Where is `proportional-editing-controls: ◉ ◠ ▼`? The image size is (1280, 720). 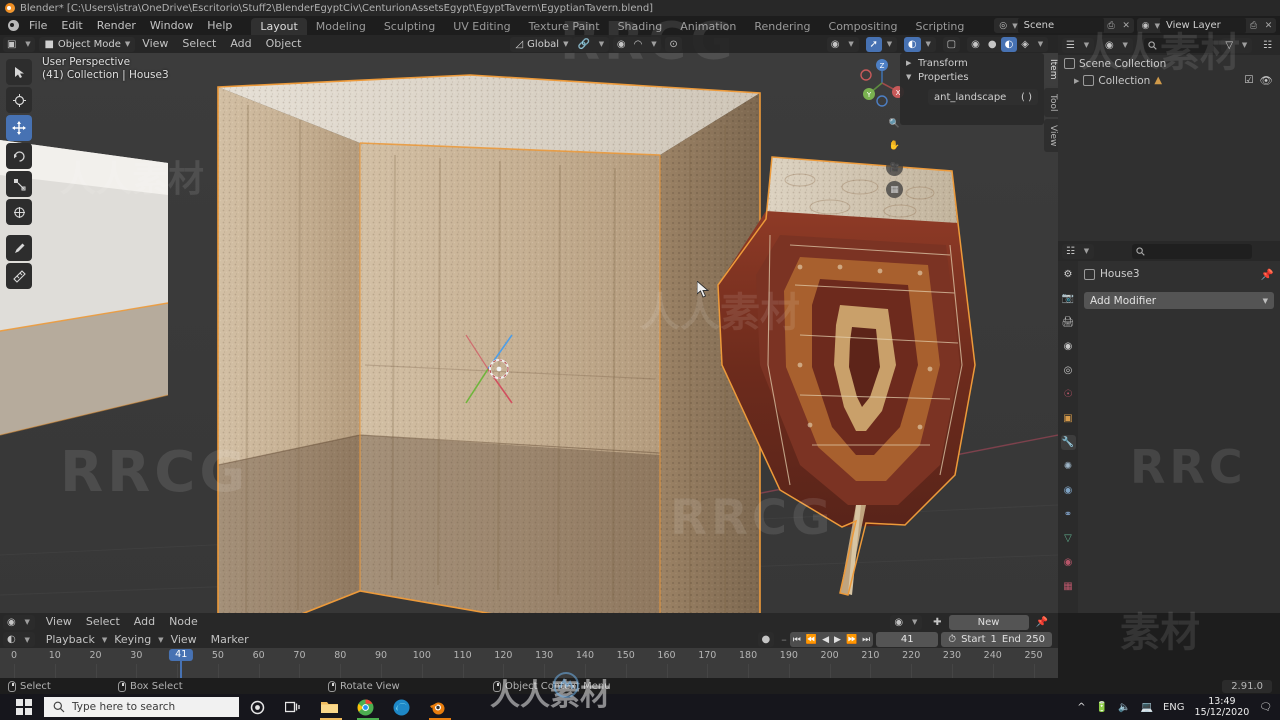
proportional-editing-controls: ◉ ◠ ▼ is located at coordinates (637, 44).